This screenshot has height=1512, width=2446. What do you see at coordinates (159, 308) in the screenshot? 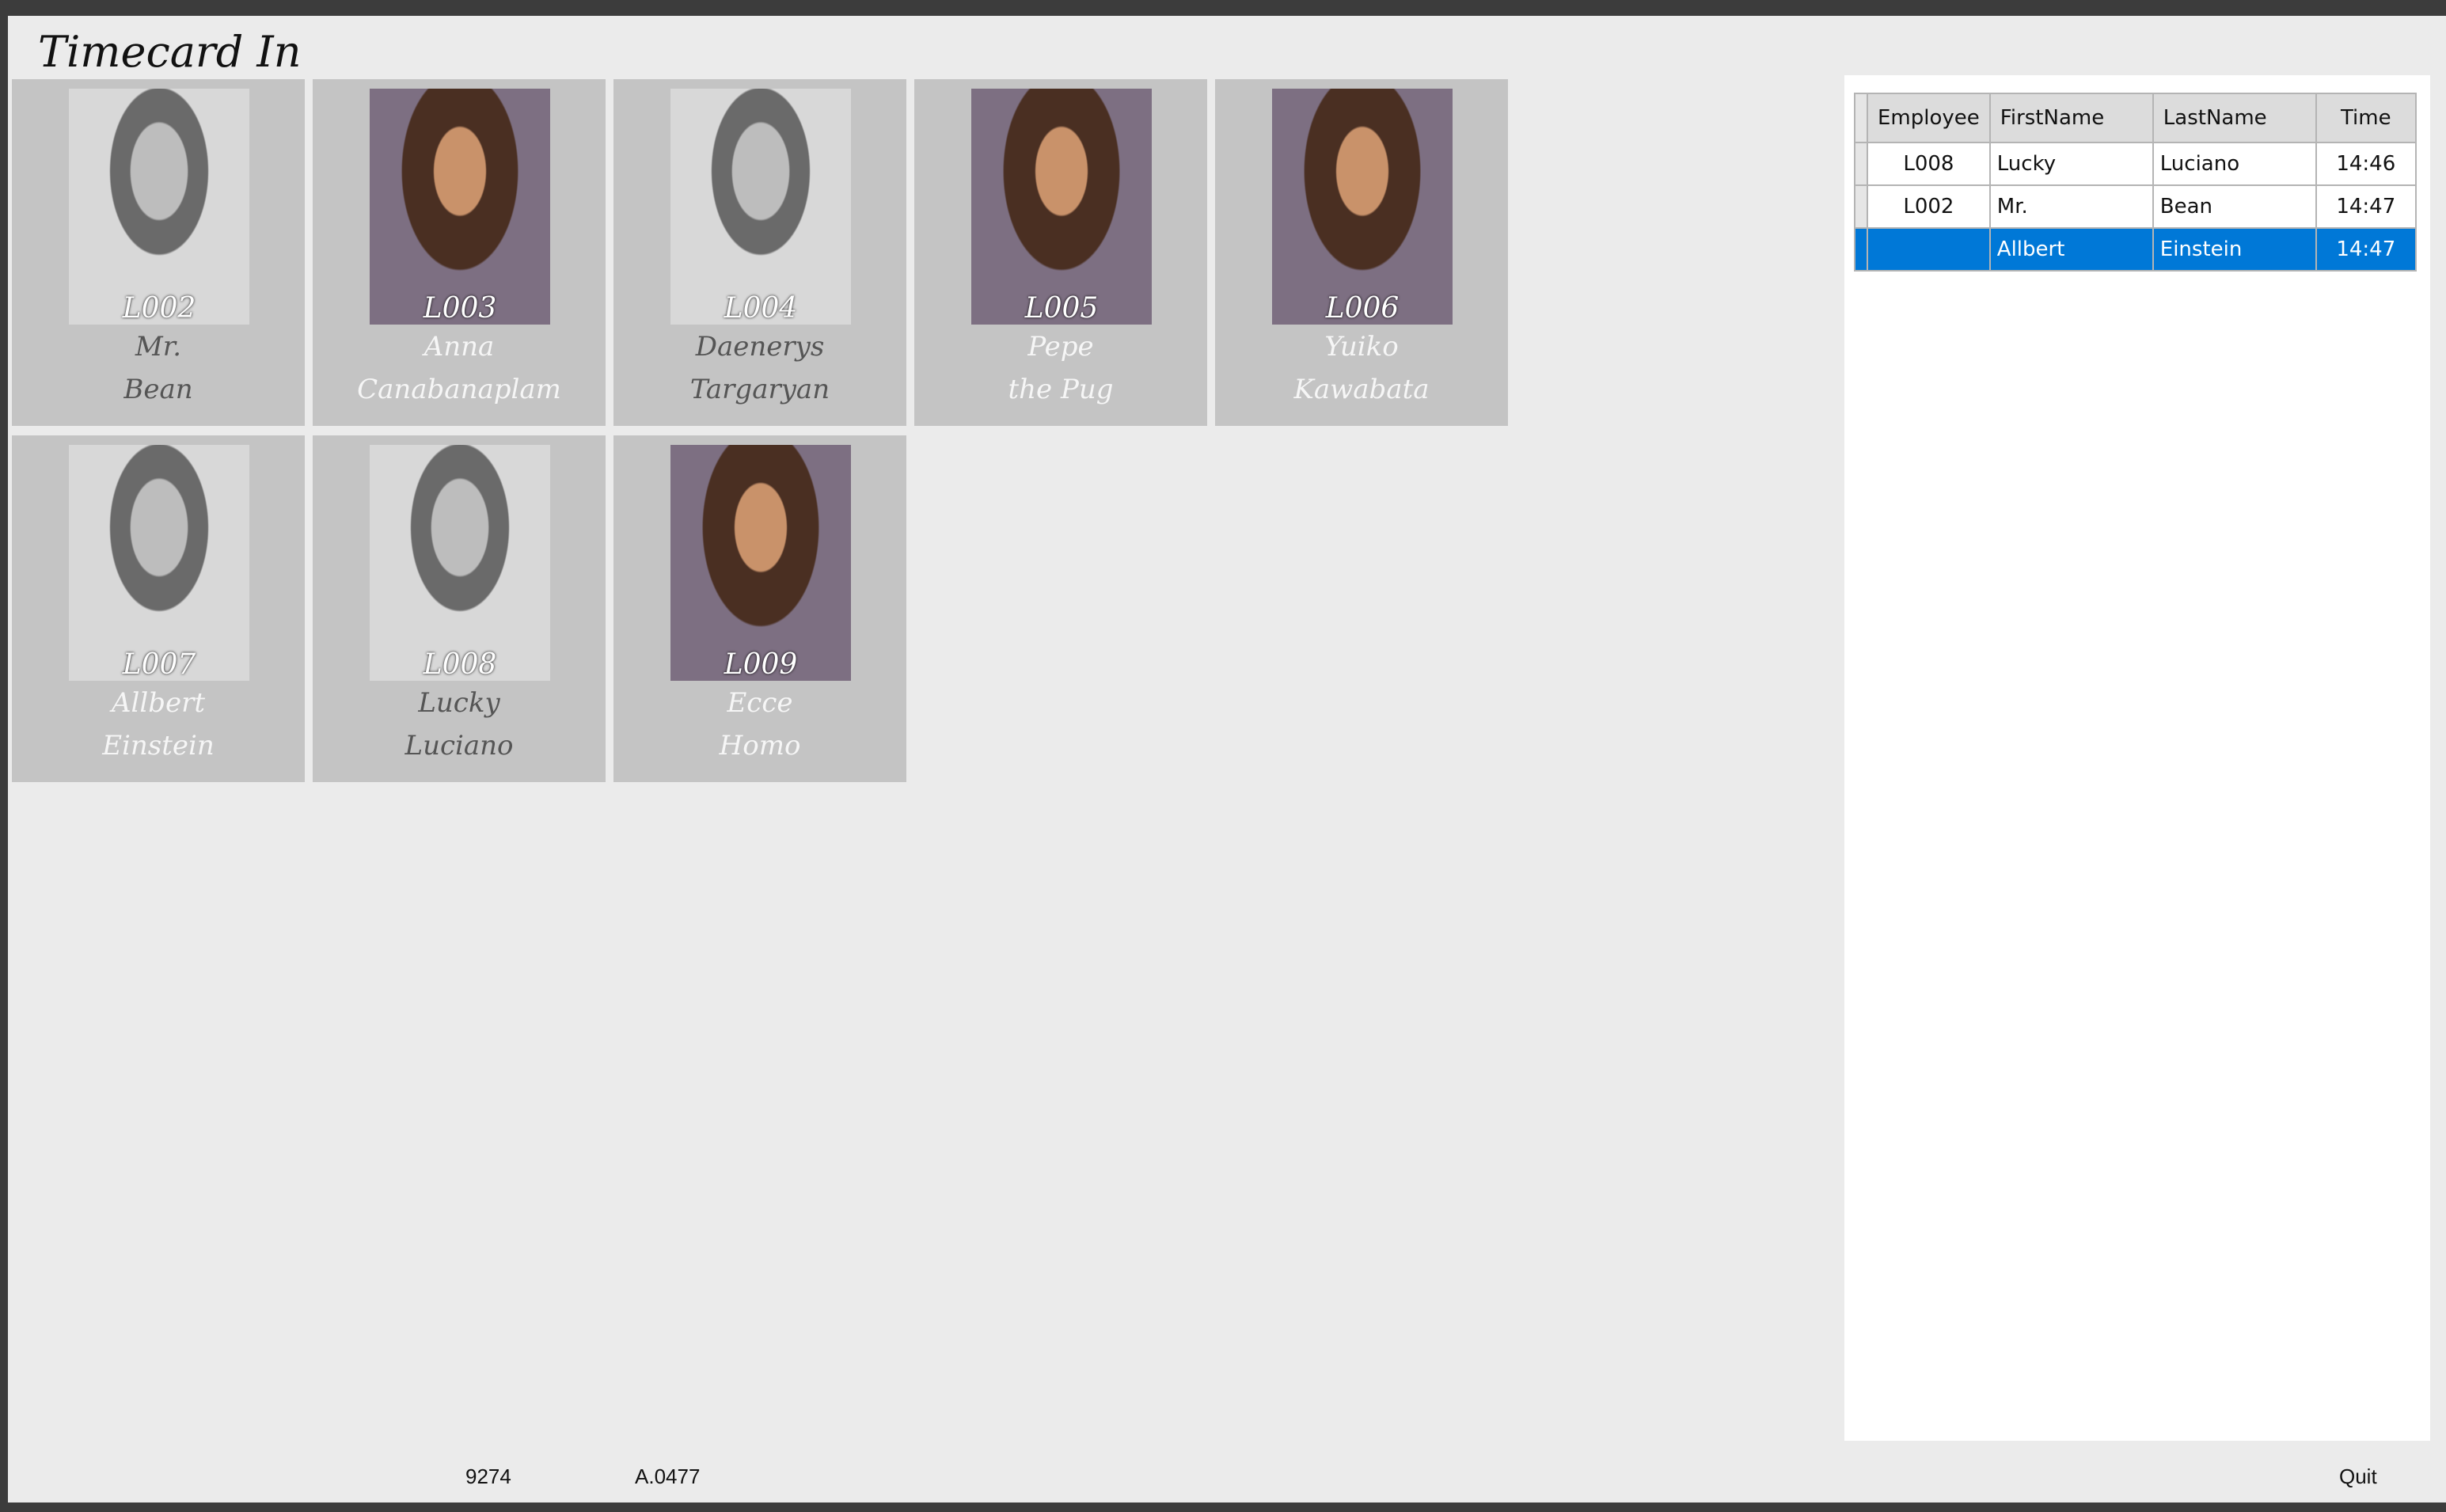
I see `employee-id: L002` at bounding box center [159, 308].